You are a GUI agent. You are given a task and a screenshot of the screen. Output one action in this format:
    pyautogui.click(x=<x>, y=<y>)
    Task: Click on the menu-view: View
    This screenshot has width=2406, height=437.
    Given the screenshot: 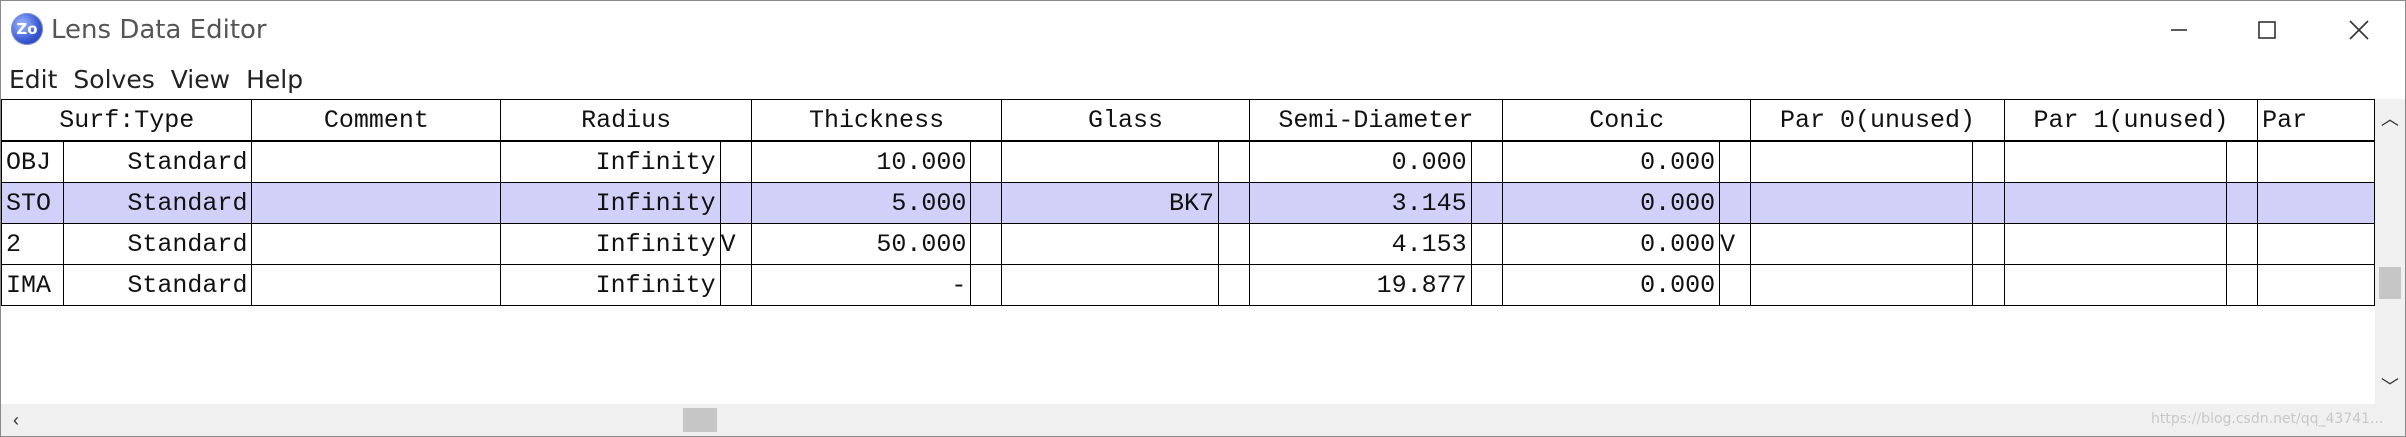 What is the action you would take?
    pyautogui.click(x=200, y=79)
    